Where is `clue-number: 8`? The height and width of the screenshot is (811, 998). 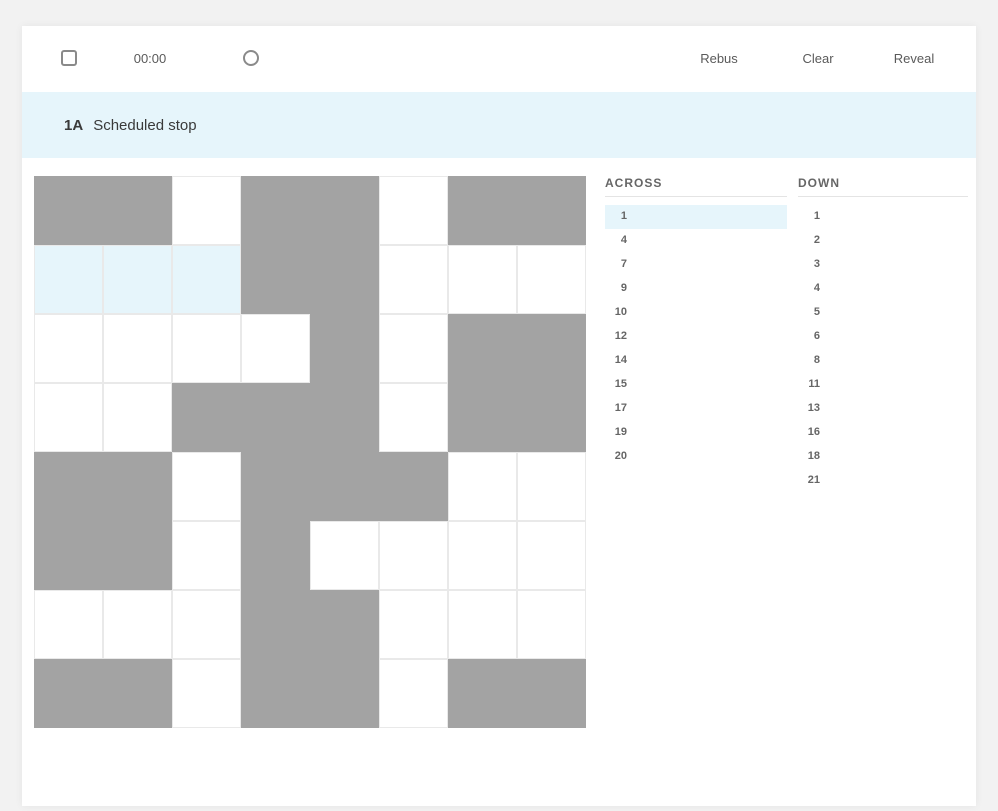 clue-number: 8 is located at coordinates (816, 360).